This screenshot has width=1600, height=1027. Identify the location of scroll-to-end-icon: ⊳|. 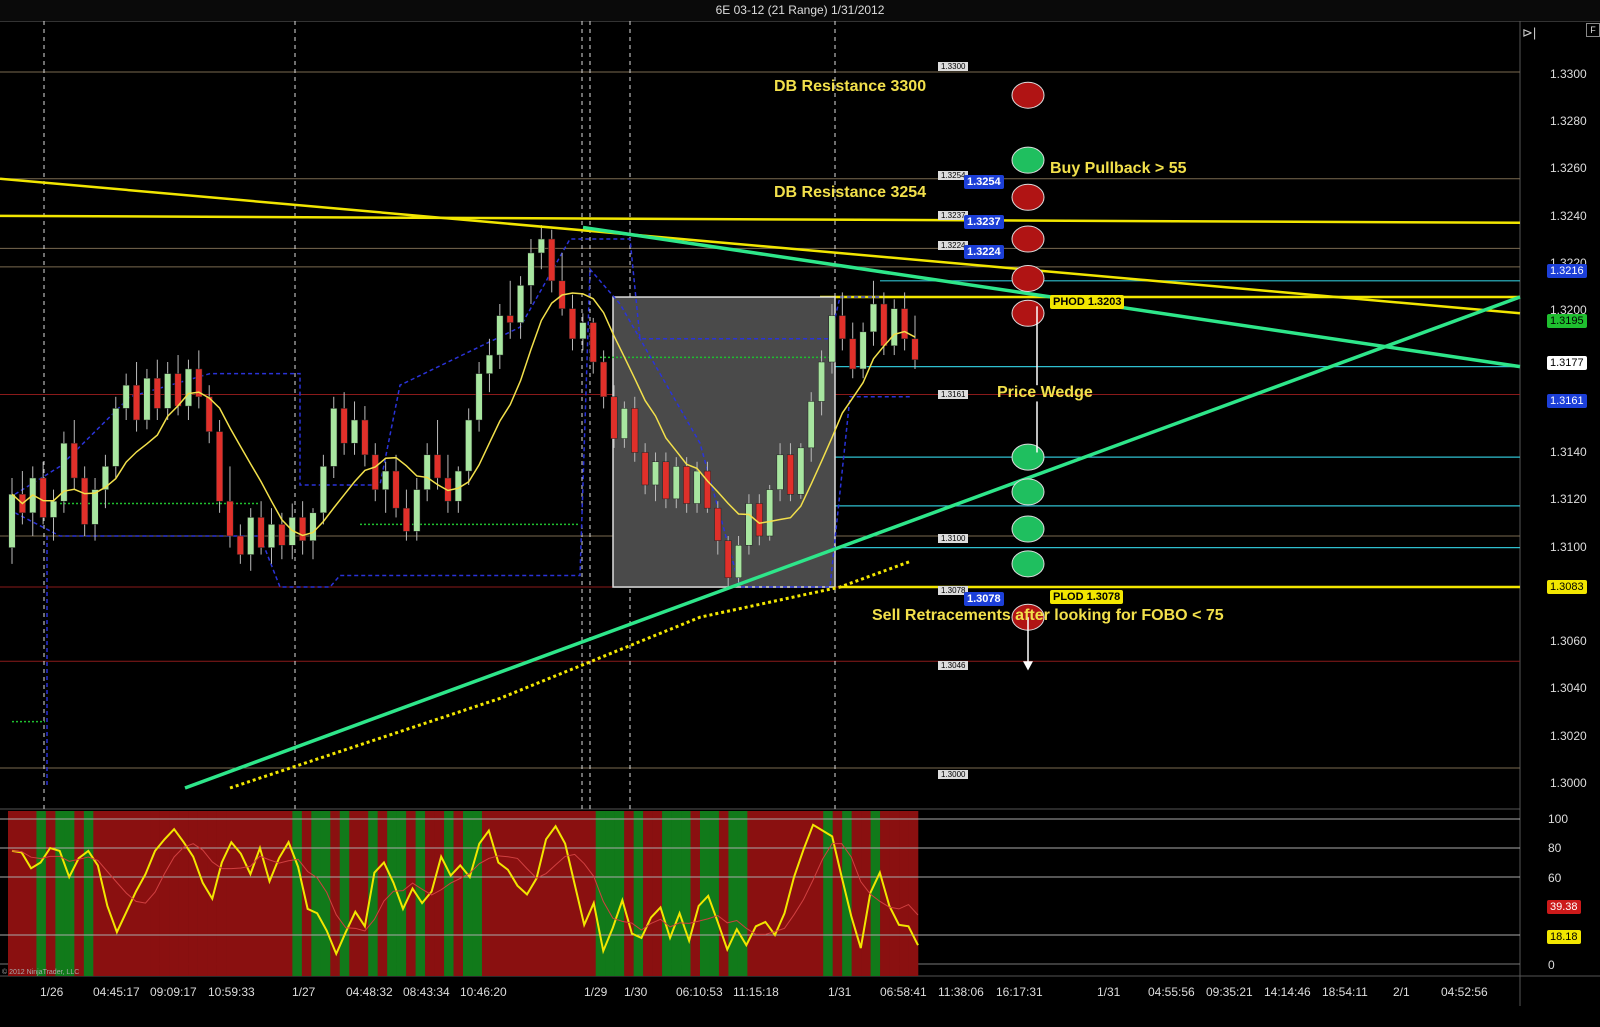
(1529, 33).